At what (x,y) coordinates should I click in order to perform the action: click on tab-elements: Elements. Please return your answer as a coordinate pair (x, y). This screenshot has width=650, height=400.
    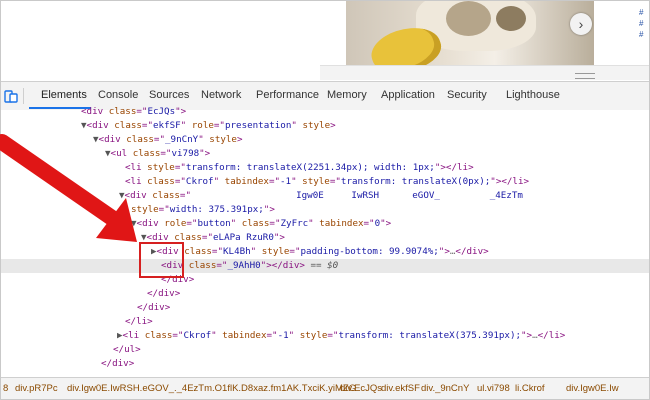
    Looking at the image, I should click on (64, 95).